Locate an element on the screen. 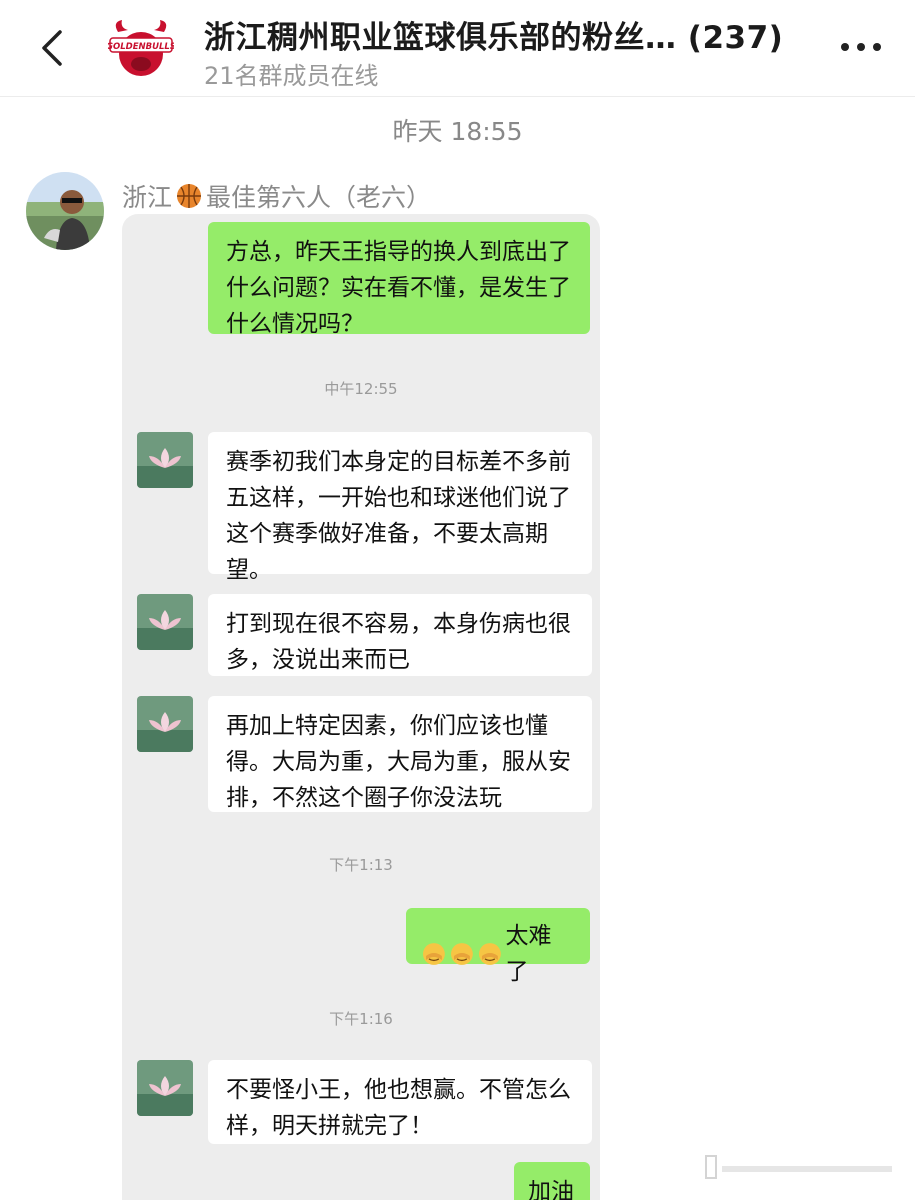  message-bubble-right: 方总，昨天王指导的换人到底出了什么问题？实在看不懂，是发生了什么情况吗？ is located at coordinates (399, 279).